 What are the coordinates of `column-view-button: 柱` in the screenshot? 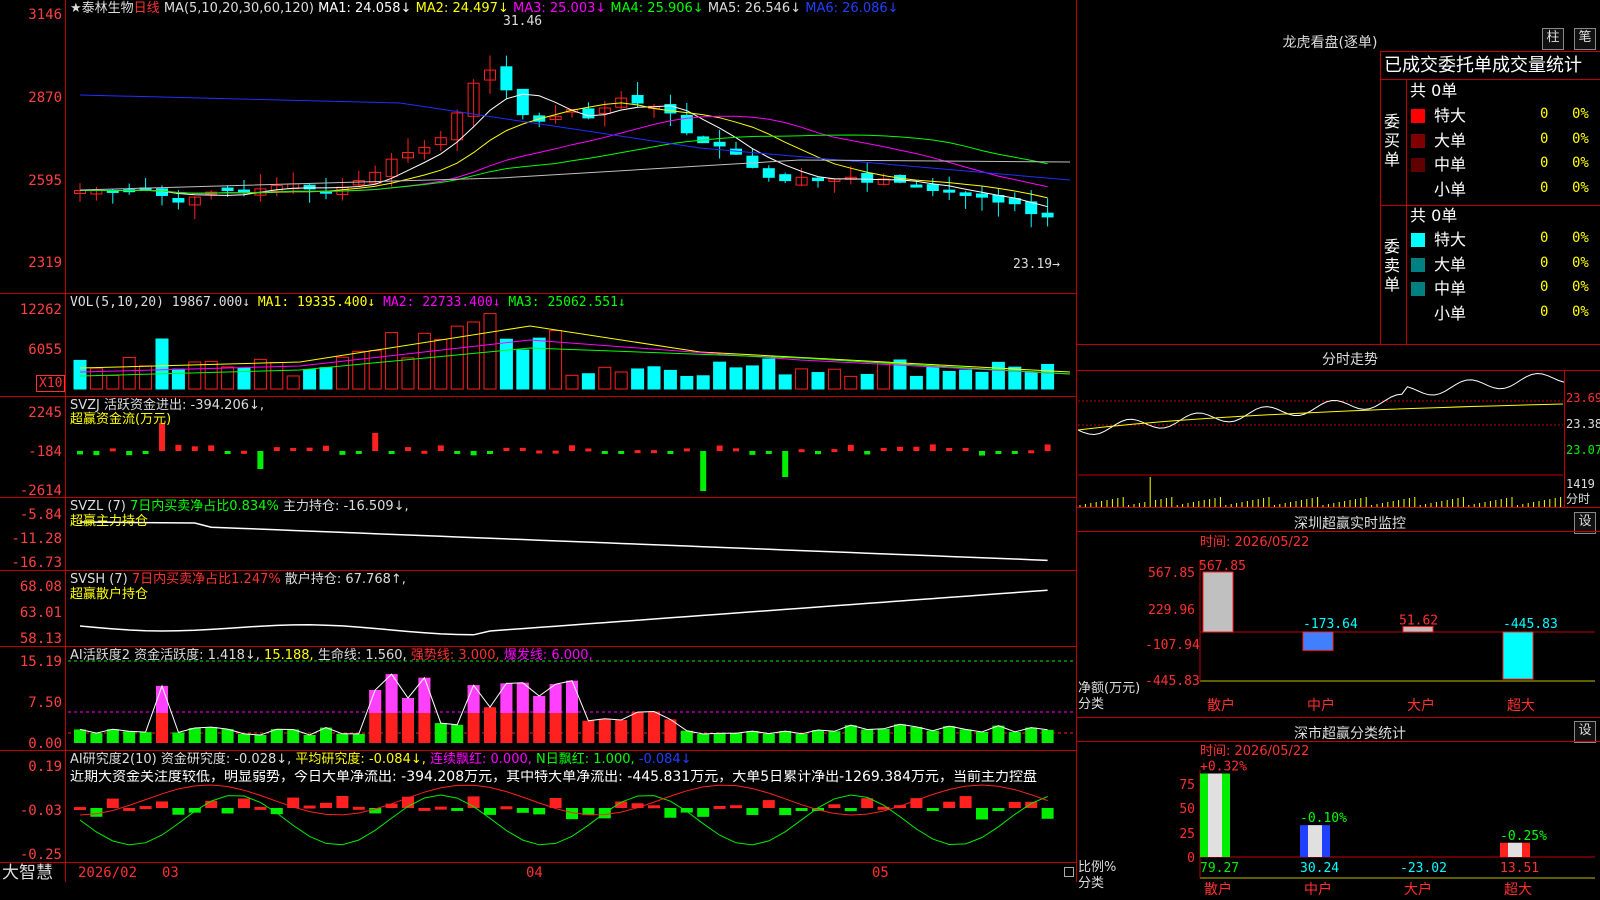 It's located at (1553, 39).